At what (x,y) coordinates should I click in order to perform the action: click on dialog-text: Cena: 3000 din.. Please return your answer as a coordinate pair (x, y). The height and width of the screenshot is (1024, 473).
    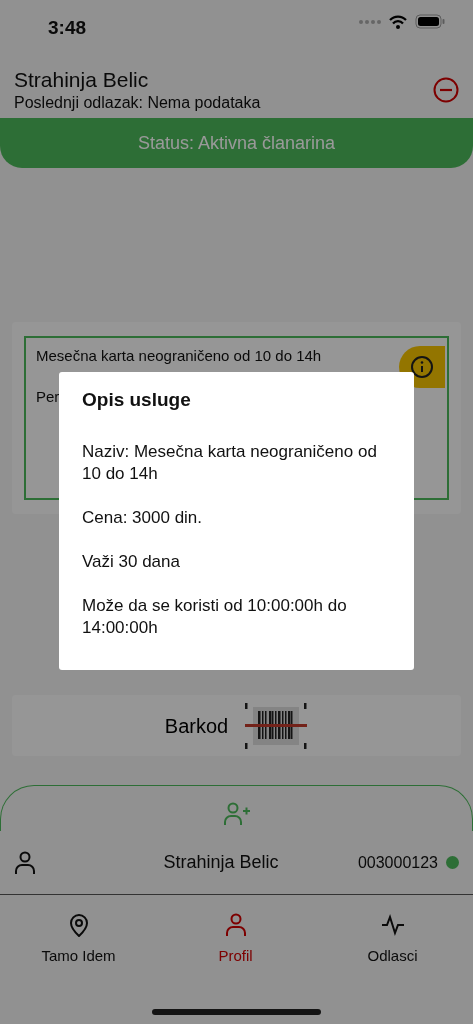
    Looking at the image, I should click on (143, 517).